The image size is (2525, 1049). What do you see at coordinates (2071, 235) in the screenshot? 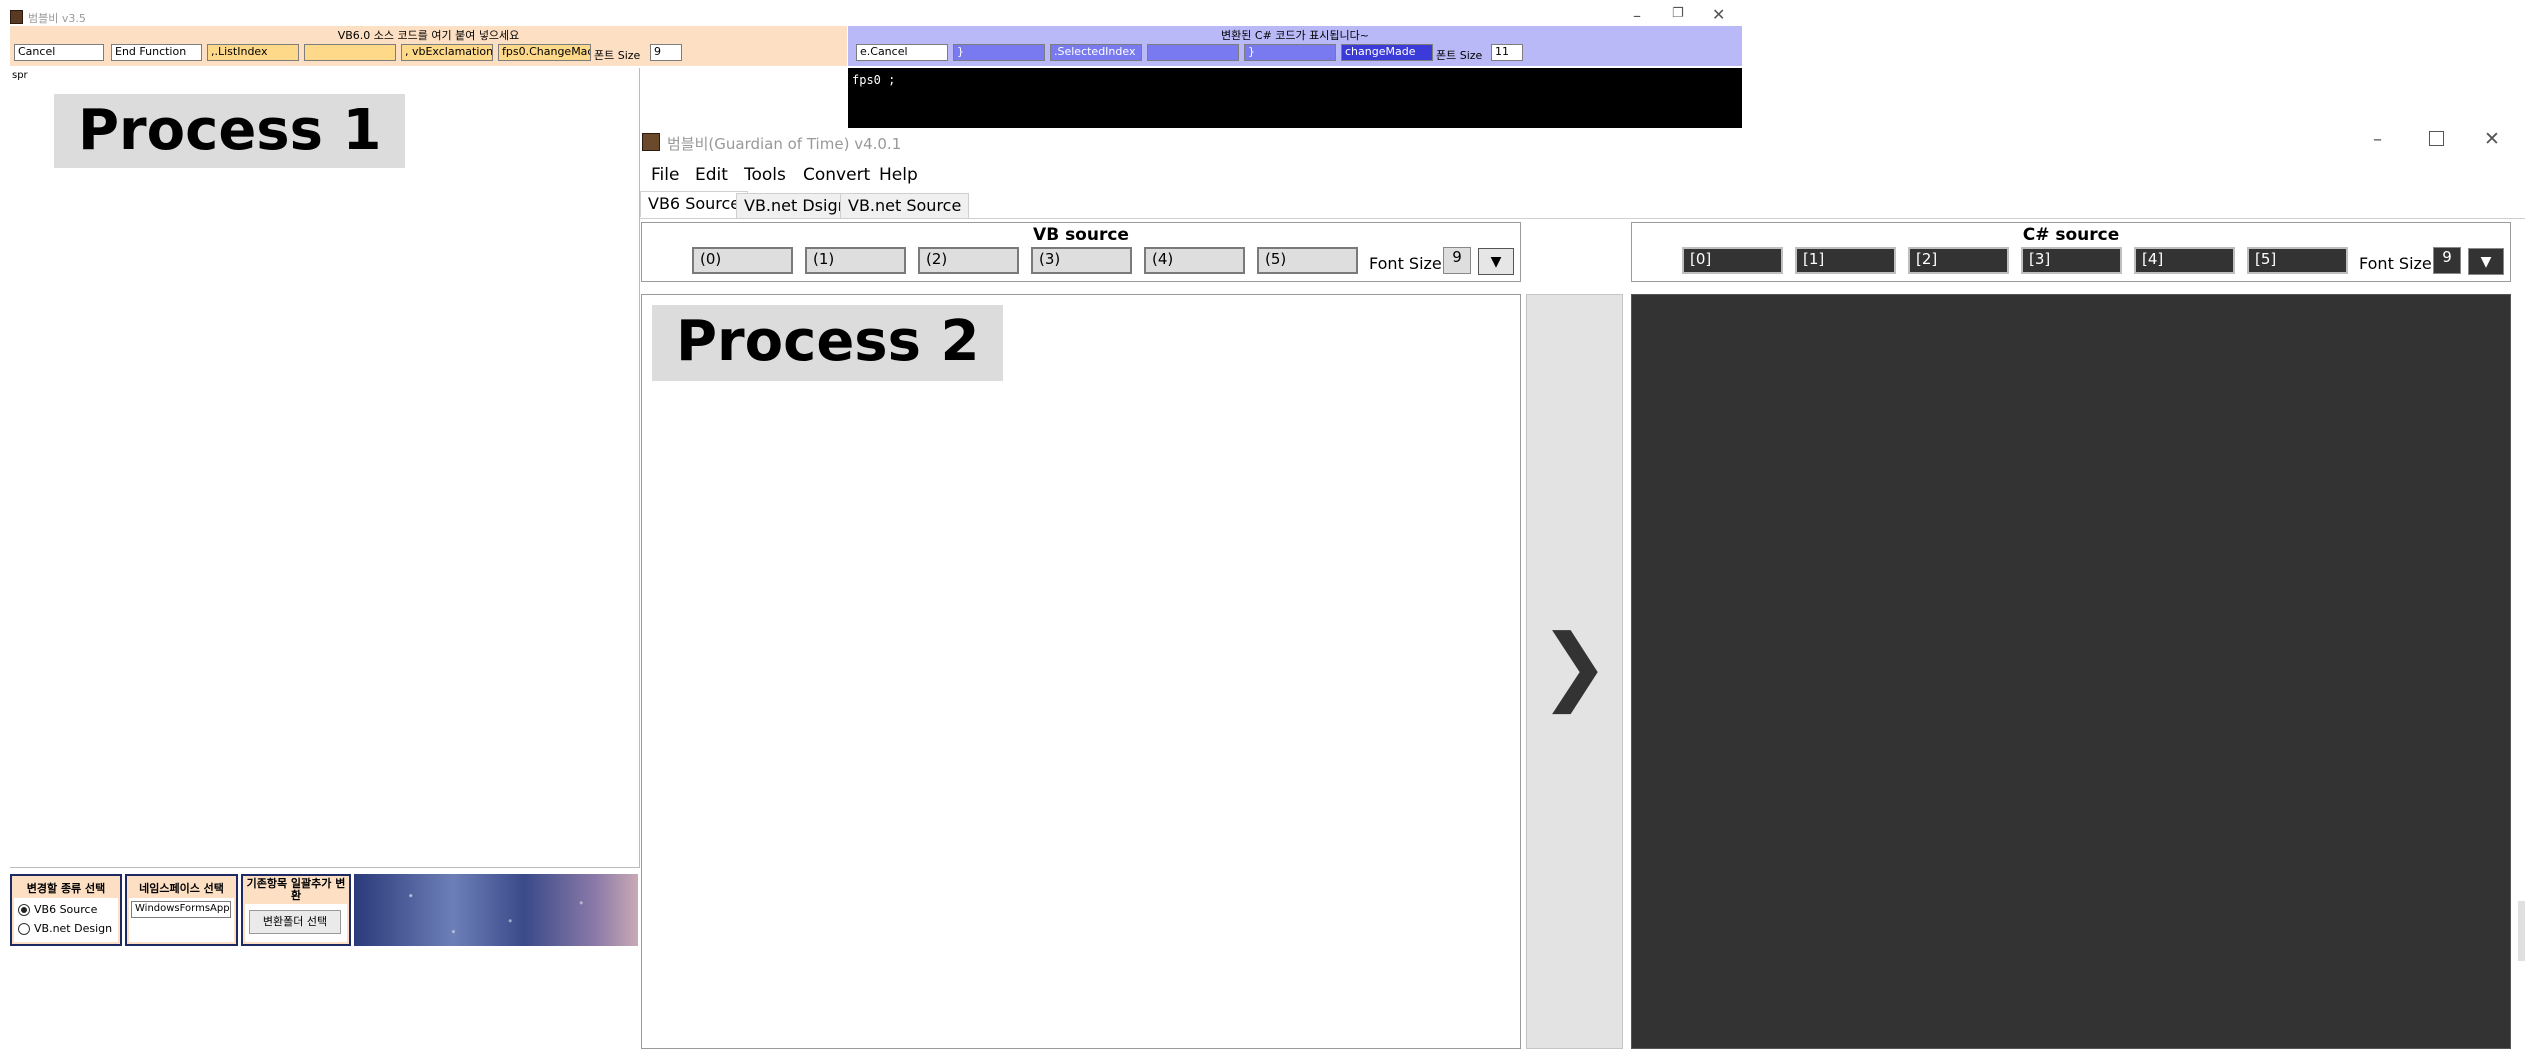
I see `cs-source-label: C# source` at bounding box center [2071, 235].